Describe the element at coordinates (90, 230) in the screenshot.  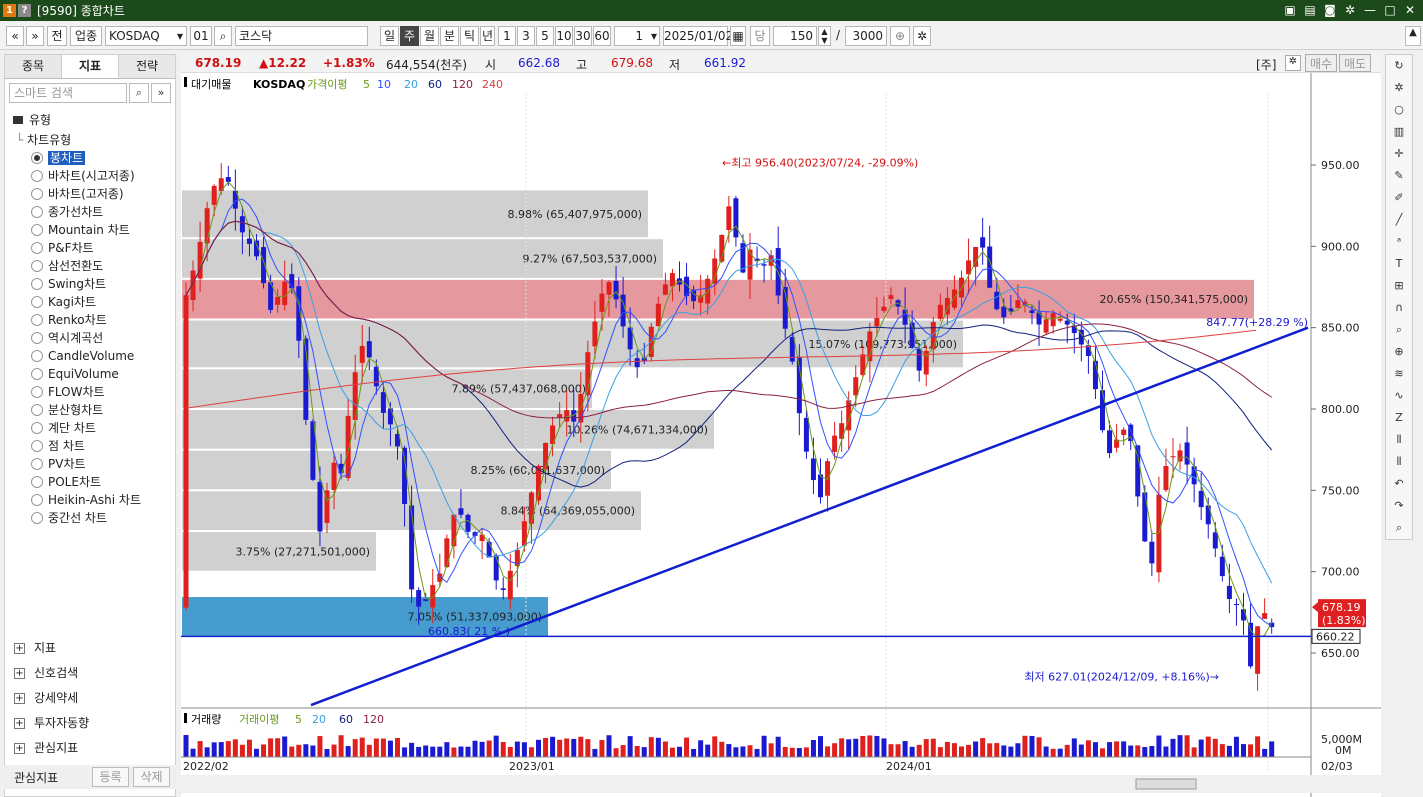
I see `chart-type-option: Mountain 차트` at that location.